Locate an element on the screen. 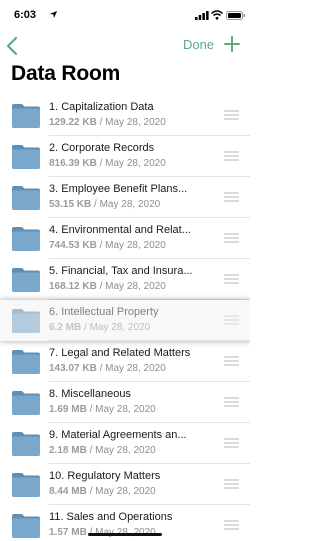 The height and width of the screenshot is (541, 320). folder-name: 11. Sales and Operations is located at coordinates (111, 517).